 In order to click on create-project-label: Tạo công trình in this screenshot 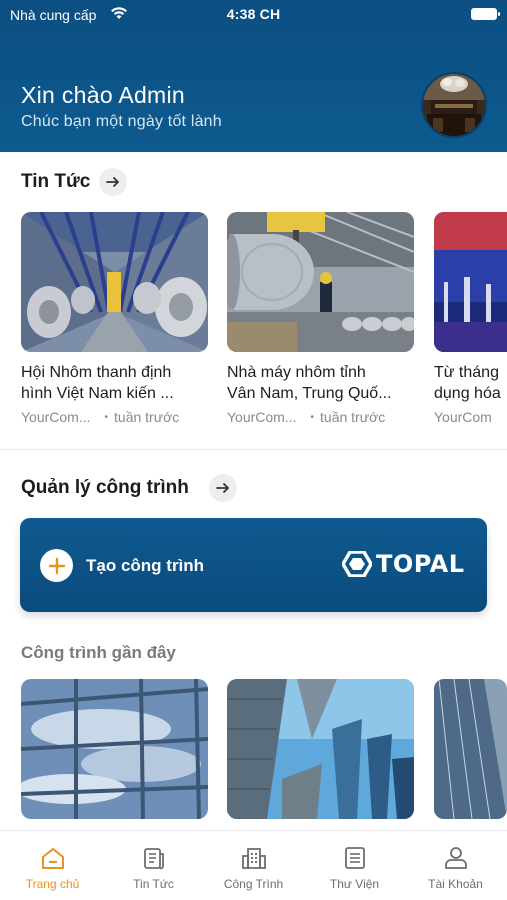, I will do `click(145, 565)`.